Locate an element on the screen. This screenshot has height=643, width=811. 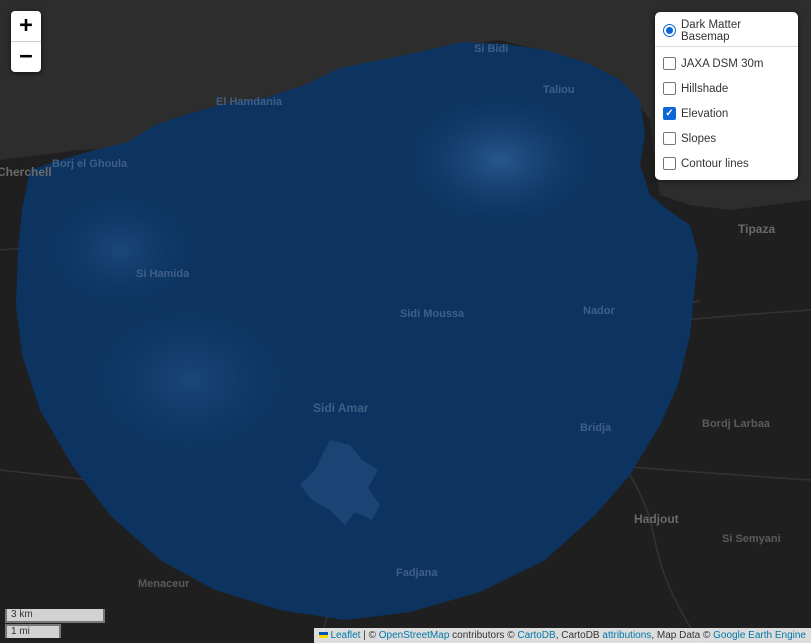
overlay-option-label: Hillshade is located at coordinates (705, 88).